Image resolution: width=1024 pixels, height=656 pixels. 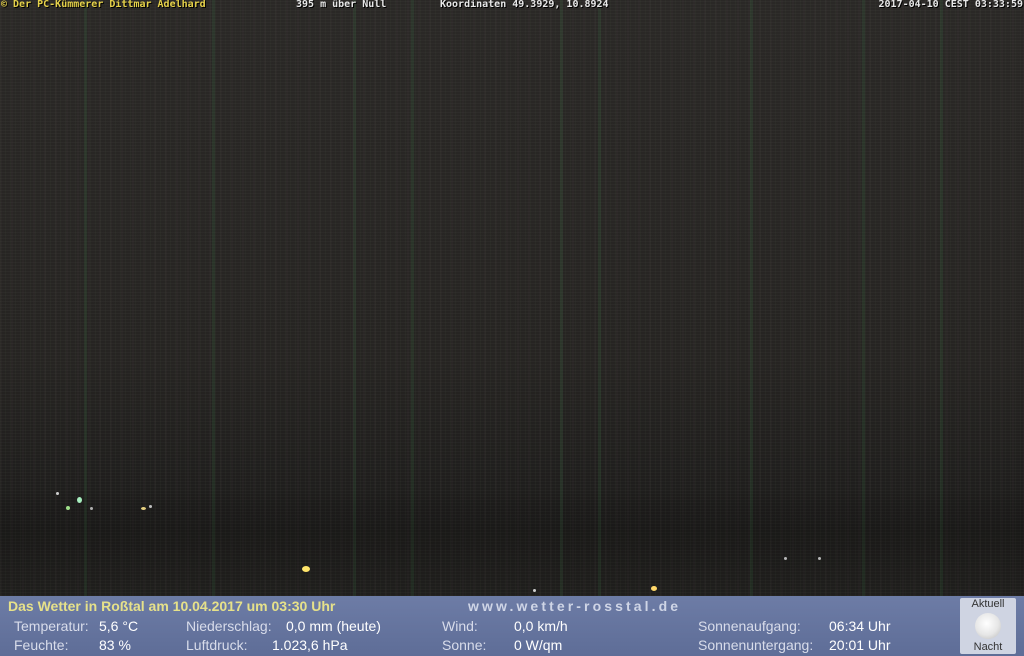 I want to click on moon-period-label: Nacht, so click(x=988, y=647).